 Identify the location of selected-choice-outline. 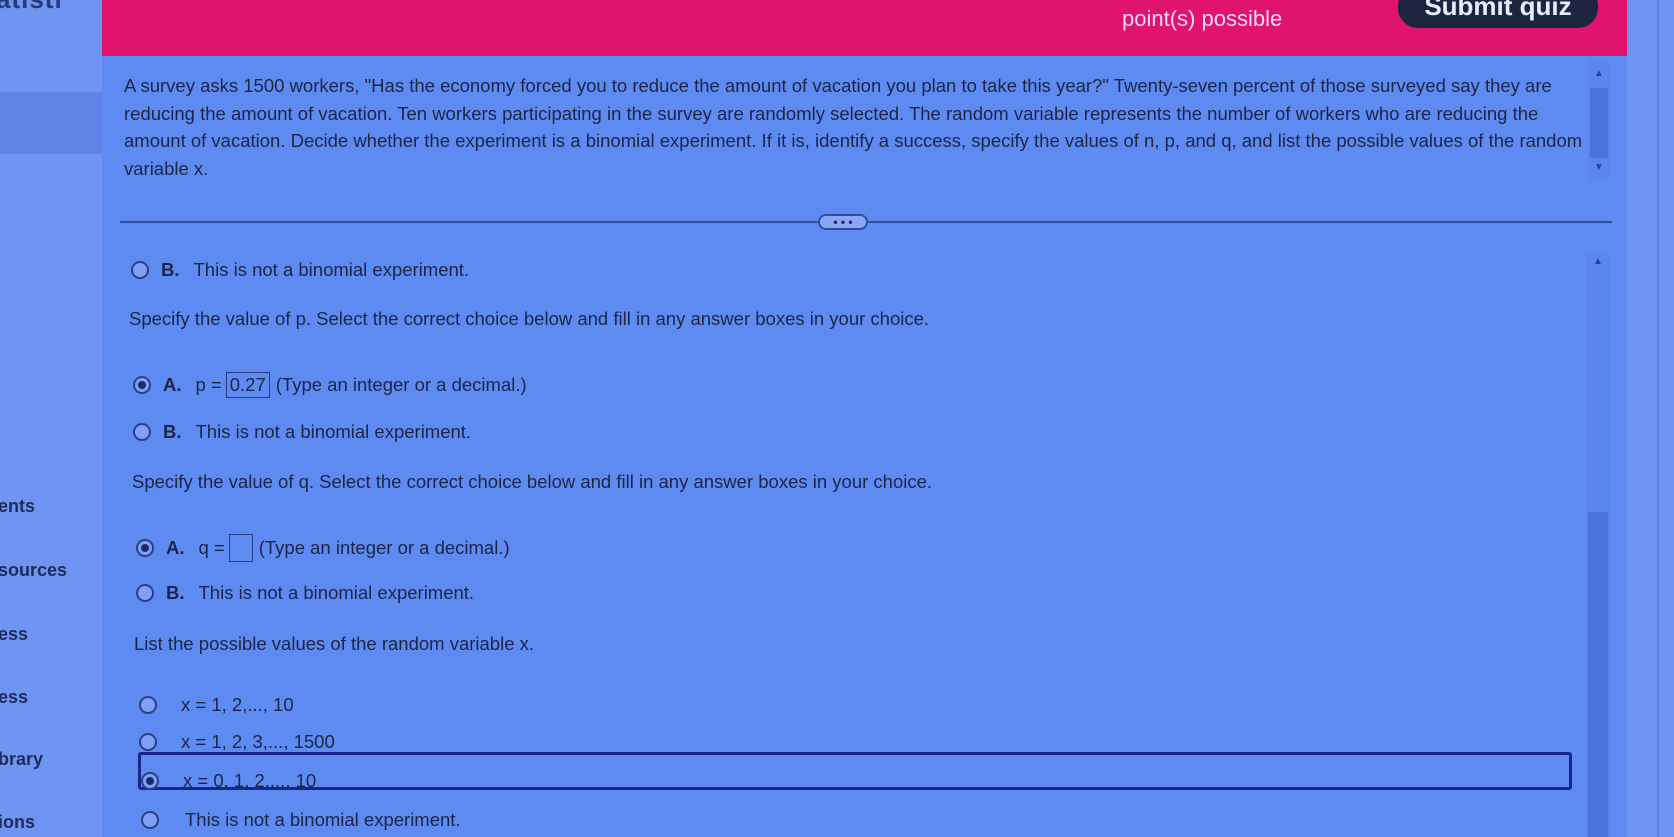
(855, 771).